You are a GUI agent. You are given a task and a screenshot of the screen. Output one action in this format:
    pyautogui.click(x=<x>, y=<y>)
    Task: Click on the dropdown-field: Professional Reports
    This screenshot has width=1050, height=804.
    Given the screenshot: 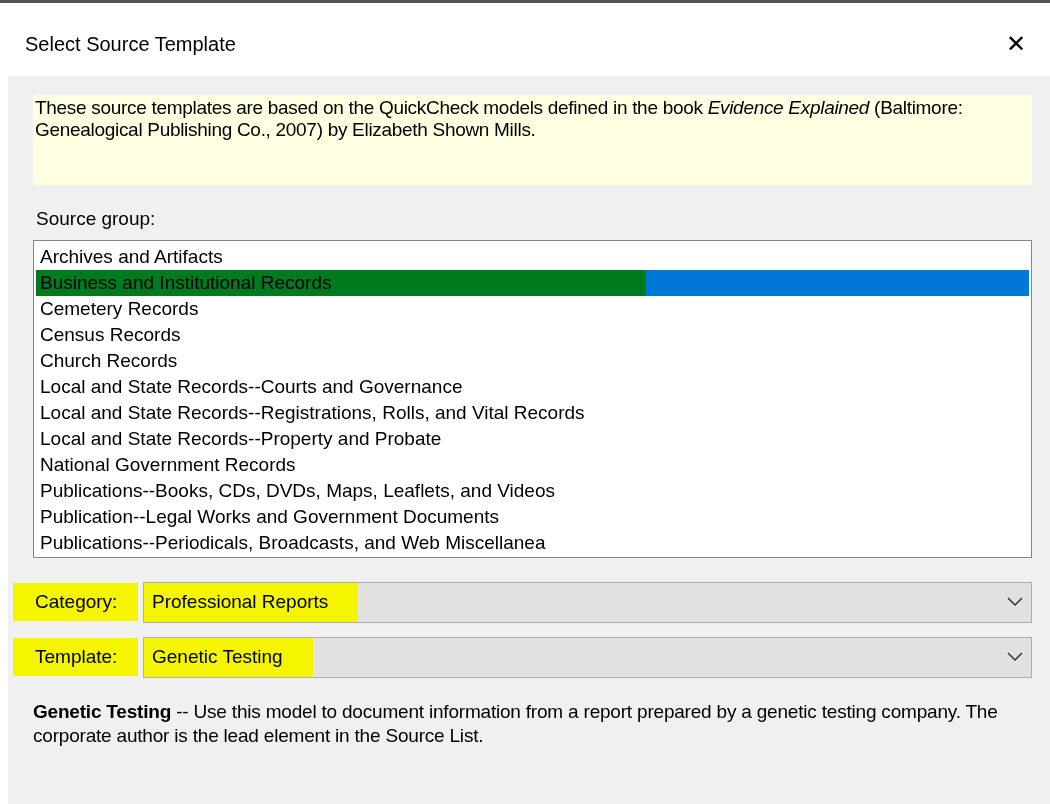 What is the action you would take?
    pyautogui.click(x=587, y=602)
    